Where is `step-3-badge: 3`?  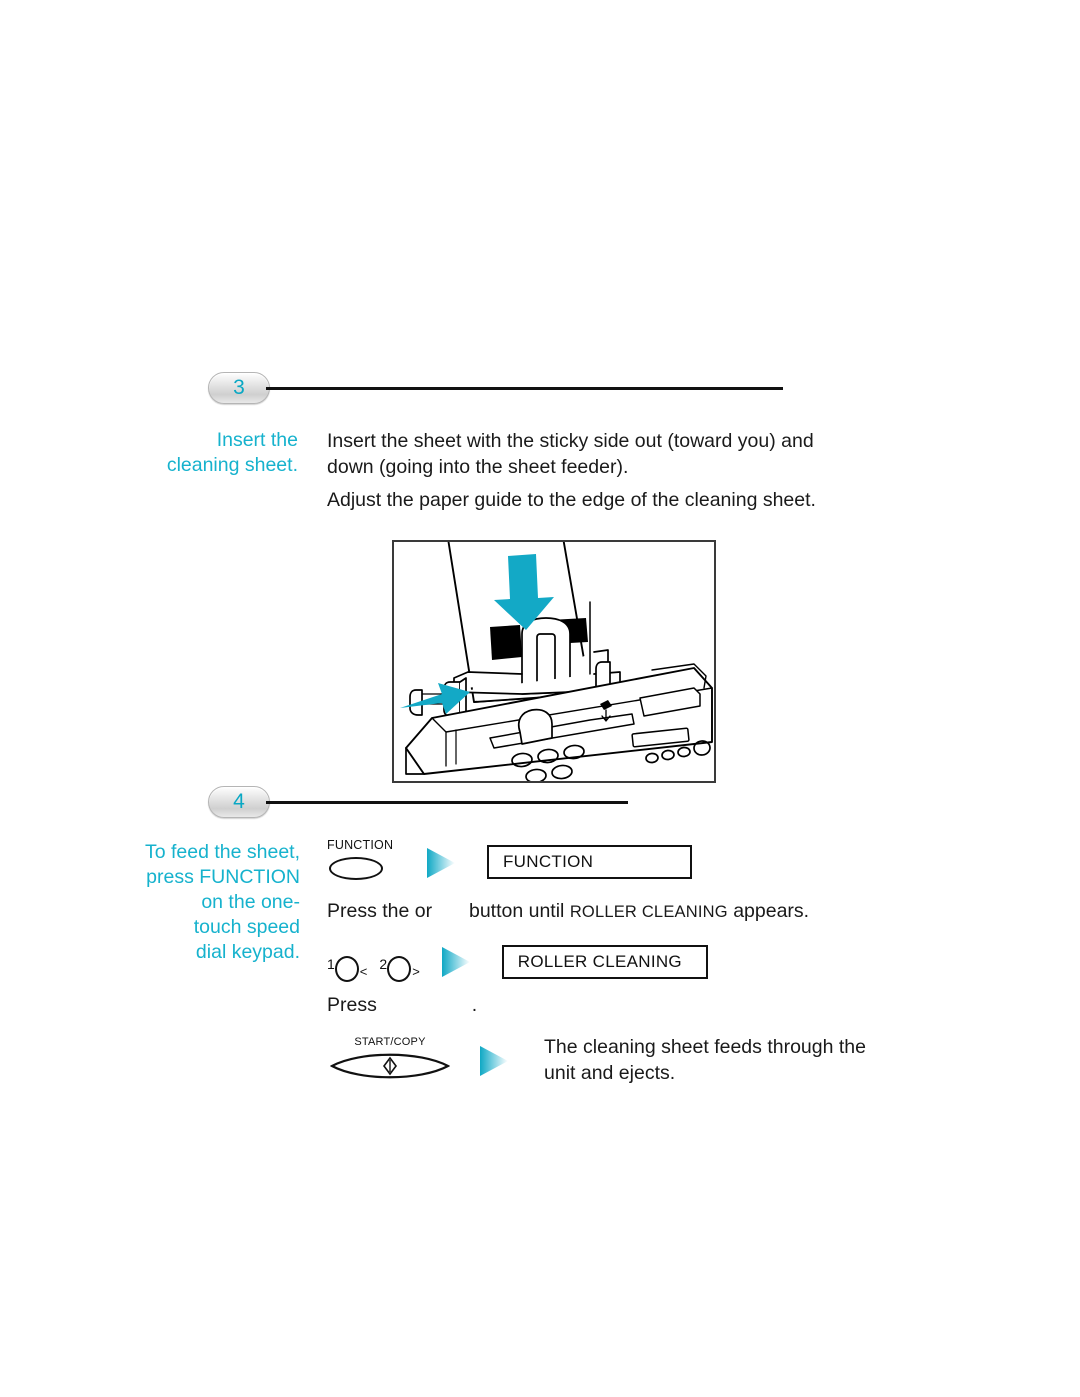
step-3-badge: 3 is located at coordinates (239, 388).